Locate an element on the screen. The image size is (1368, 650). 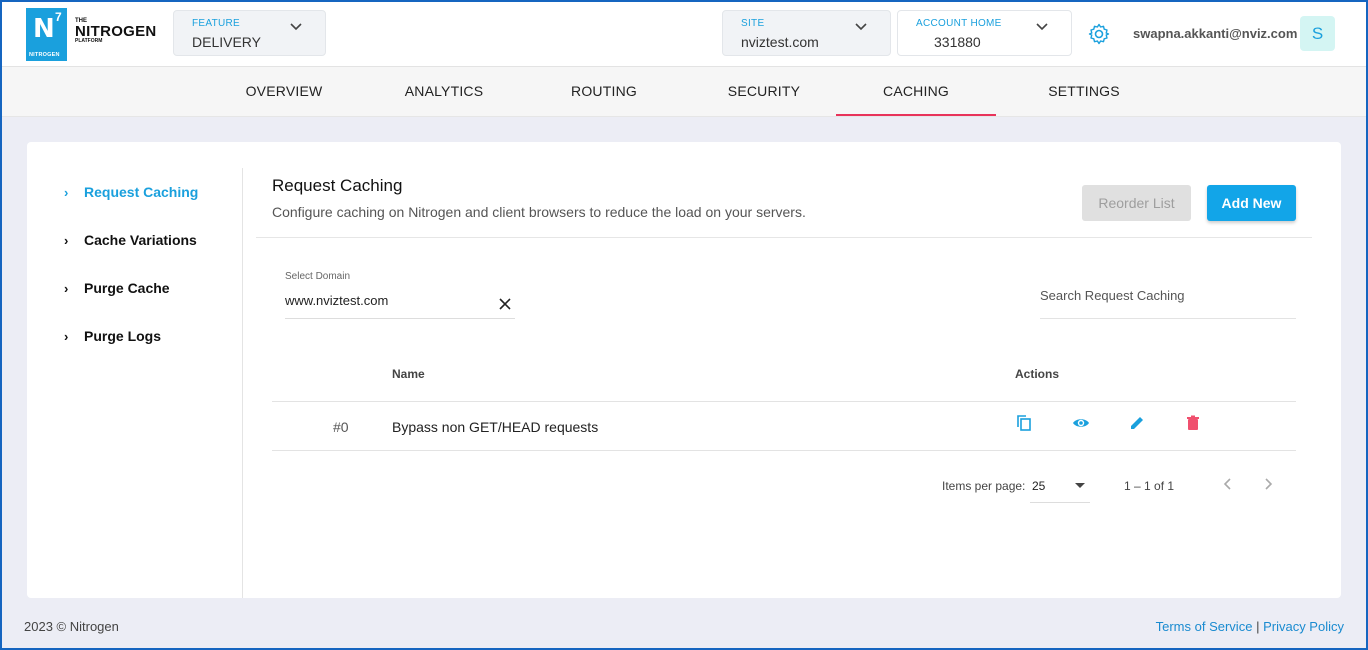
site-select: SITE nviztest.com is located at coordinates (806, 33).